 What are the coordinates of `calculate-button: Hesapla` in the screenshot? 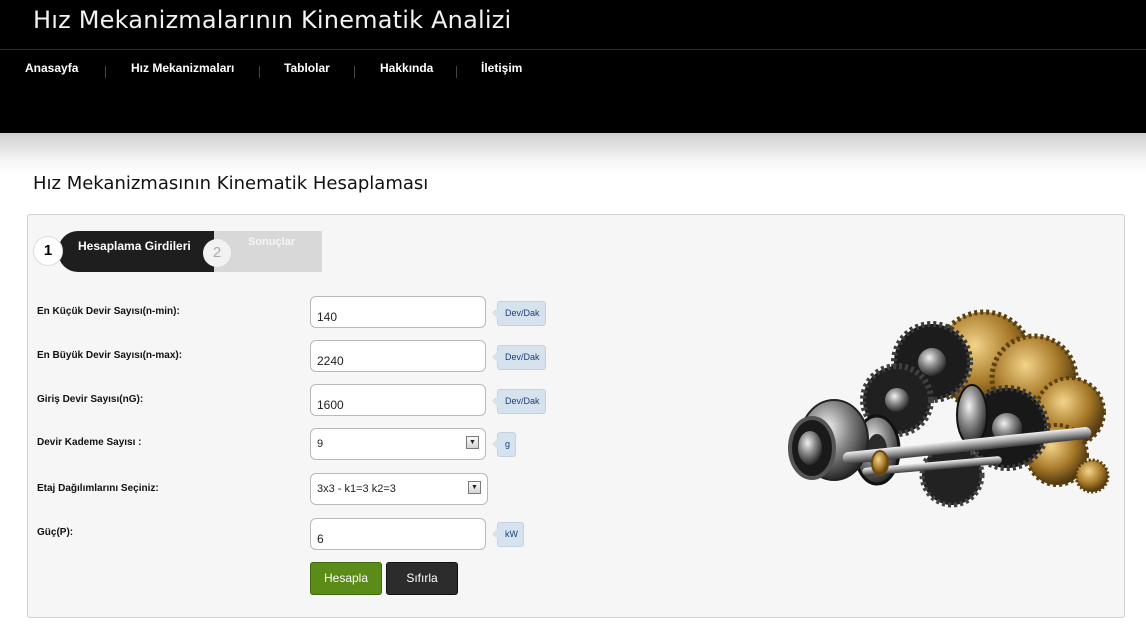 It's located at (346, 578).